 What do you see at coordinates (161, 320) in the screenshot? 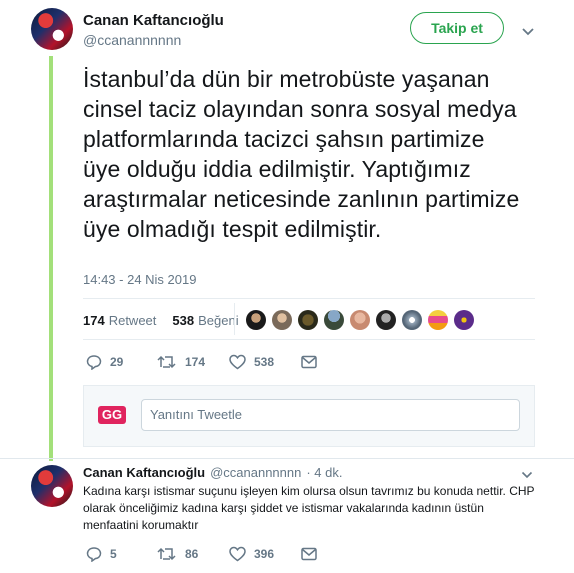
I see `tweet-stats: 174 Retweet 538 Beğeni` at bounding box center [161, 320].